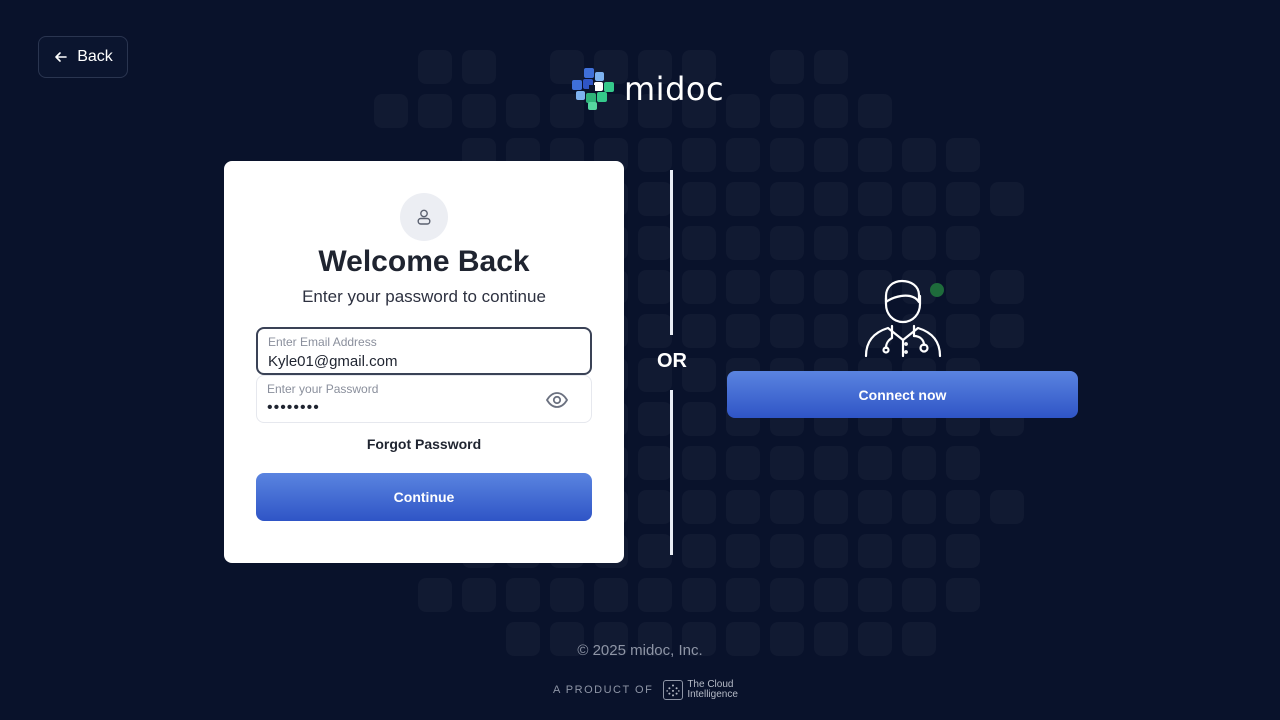  I want to click on password-field: Enter your Password, so click(424, 399).